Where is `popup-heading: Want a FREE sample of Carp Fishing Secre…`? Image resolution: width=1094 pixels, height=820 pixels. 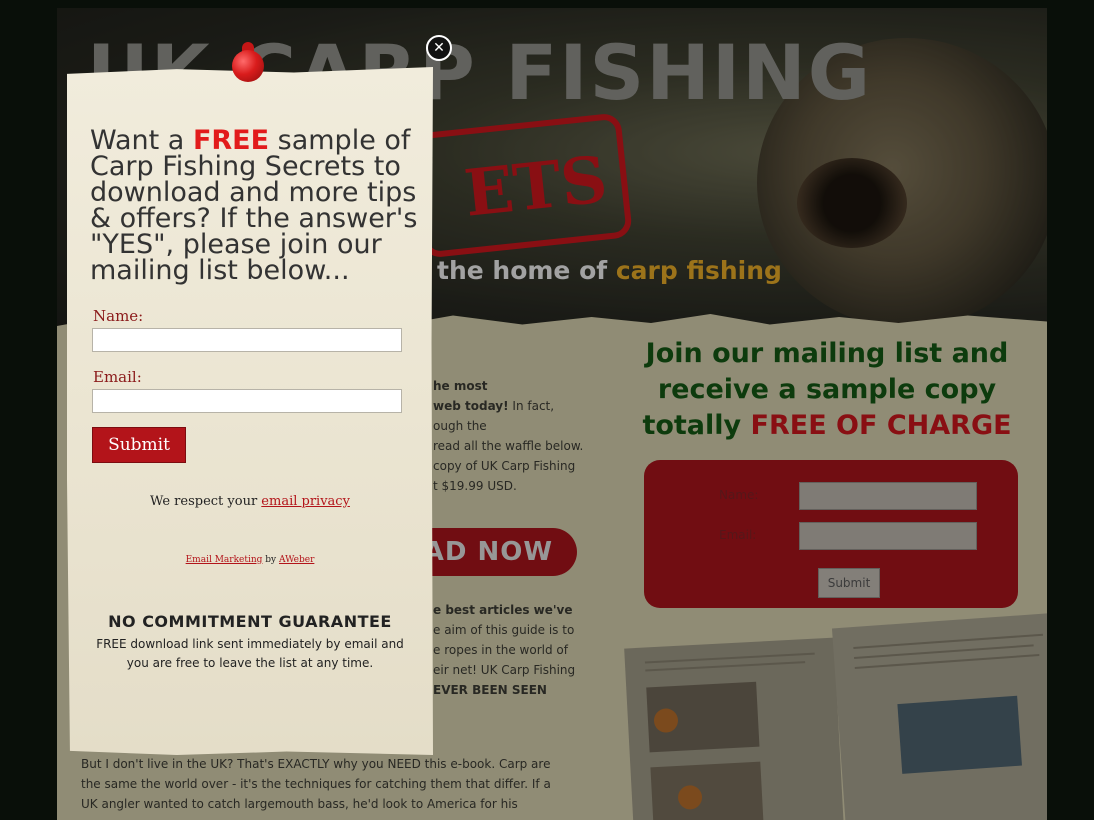 popup-heading: Want a FREE sample of Carp Fishing Secre… is located at coordinates (255, 205).